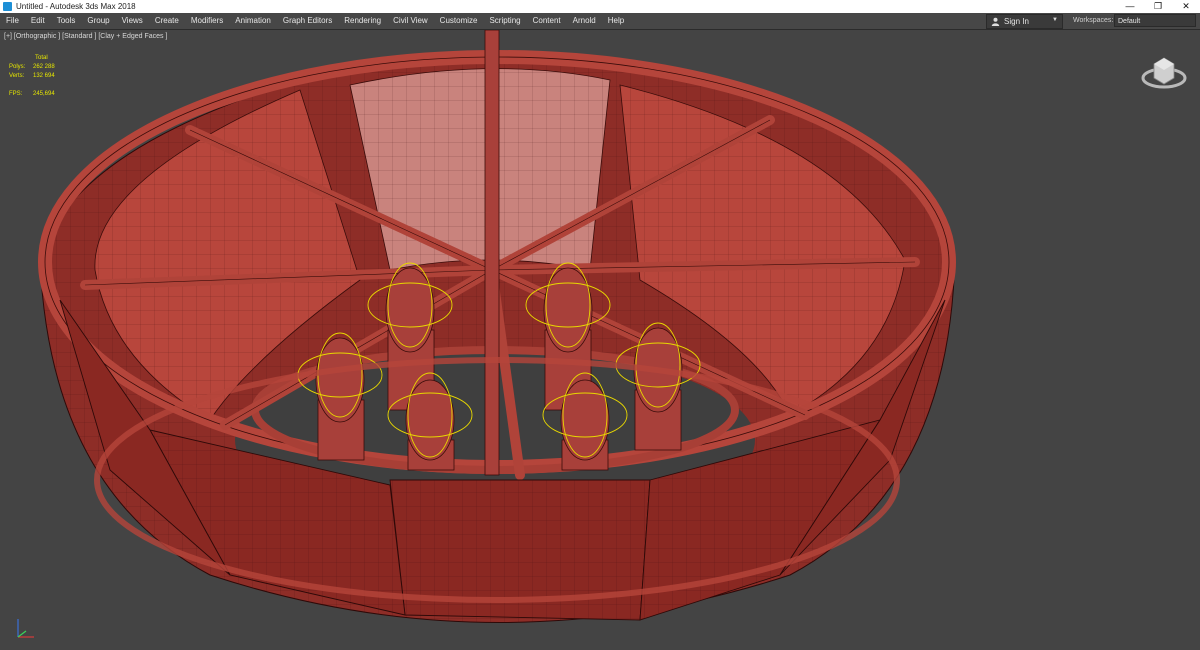 This screenshot has height=650, width=1200. Describe the element at coordinates (1016, 21) in the screenshot. I see `sign-in-label: Sign In` at that location.